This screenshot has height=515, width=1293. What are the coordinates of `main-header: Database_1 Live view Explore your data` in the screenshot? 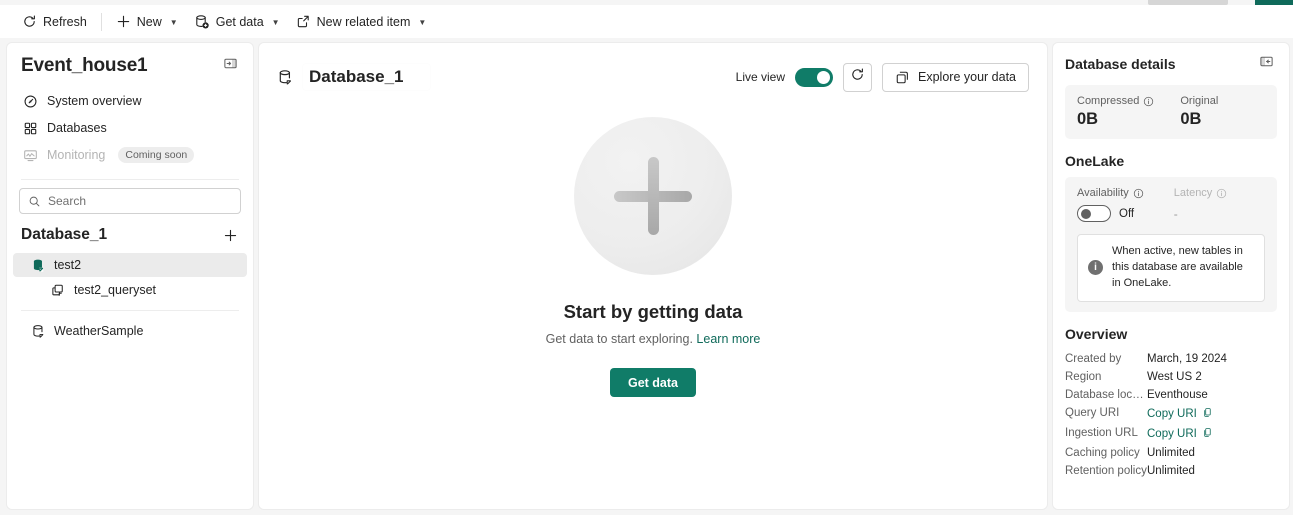 It's located at (653, 69).